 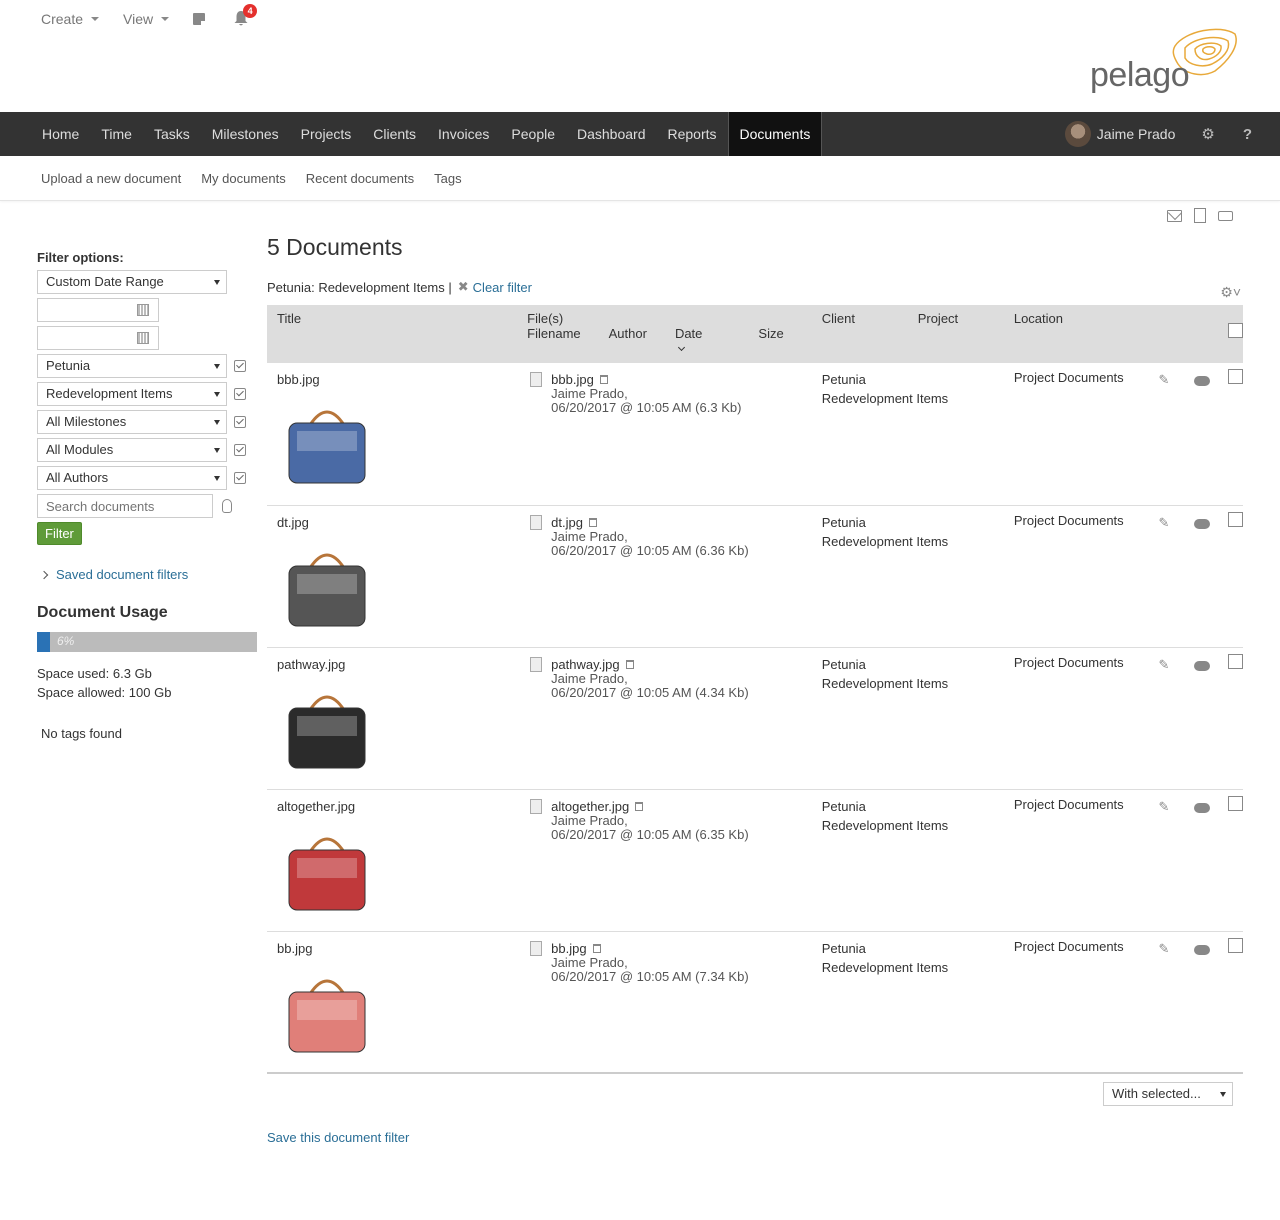 What do you see at coordinates (132, 366) in the screenshot?
I see `client-select: Petunia` at bounding box center [132, 366].